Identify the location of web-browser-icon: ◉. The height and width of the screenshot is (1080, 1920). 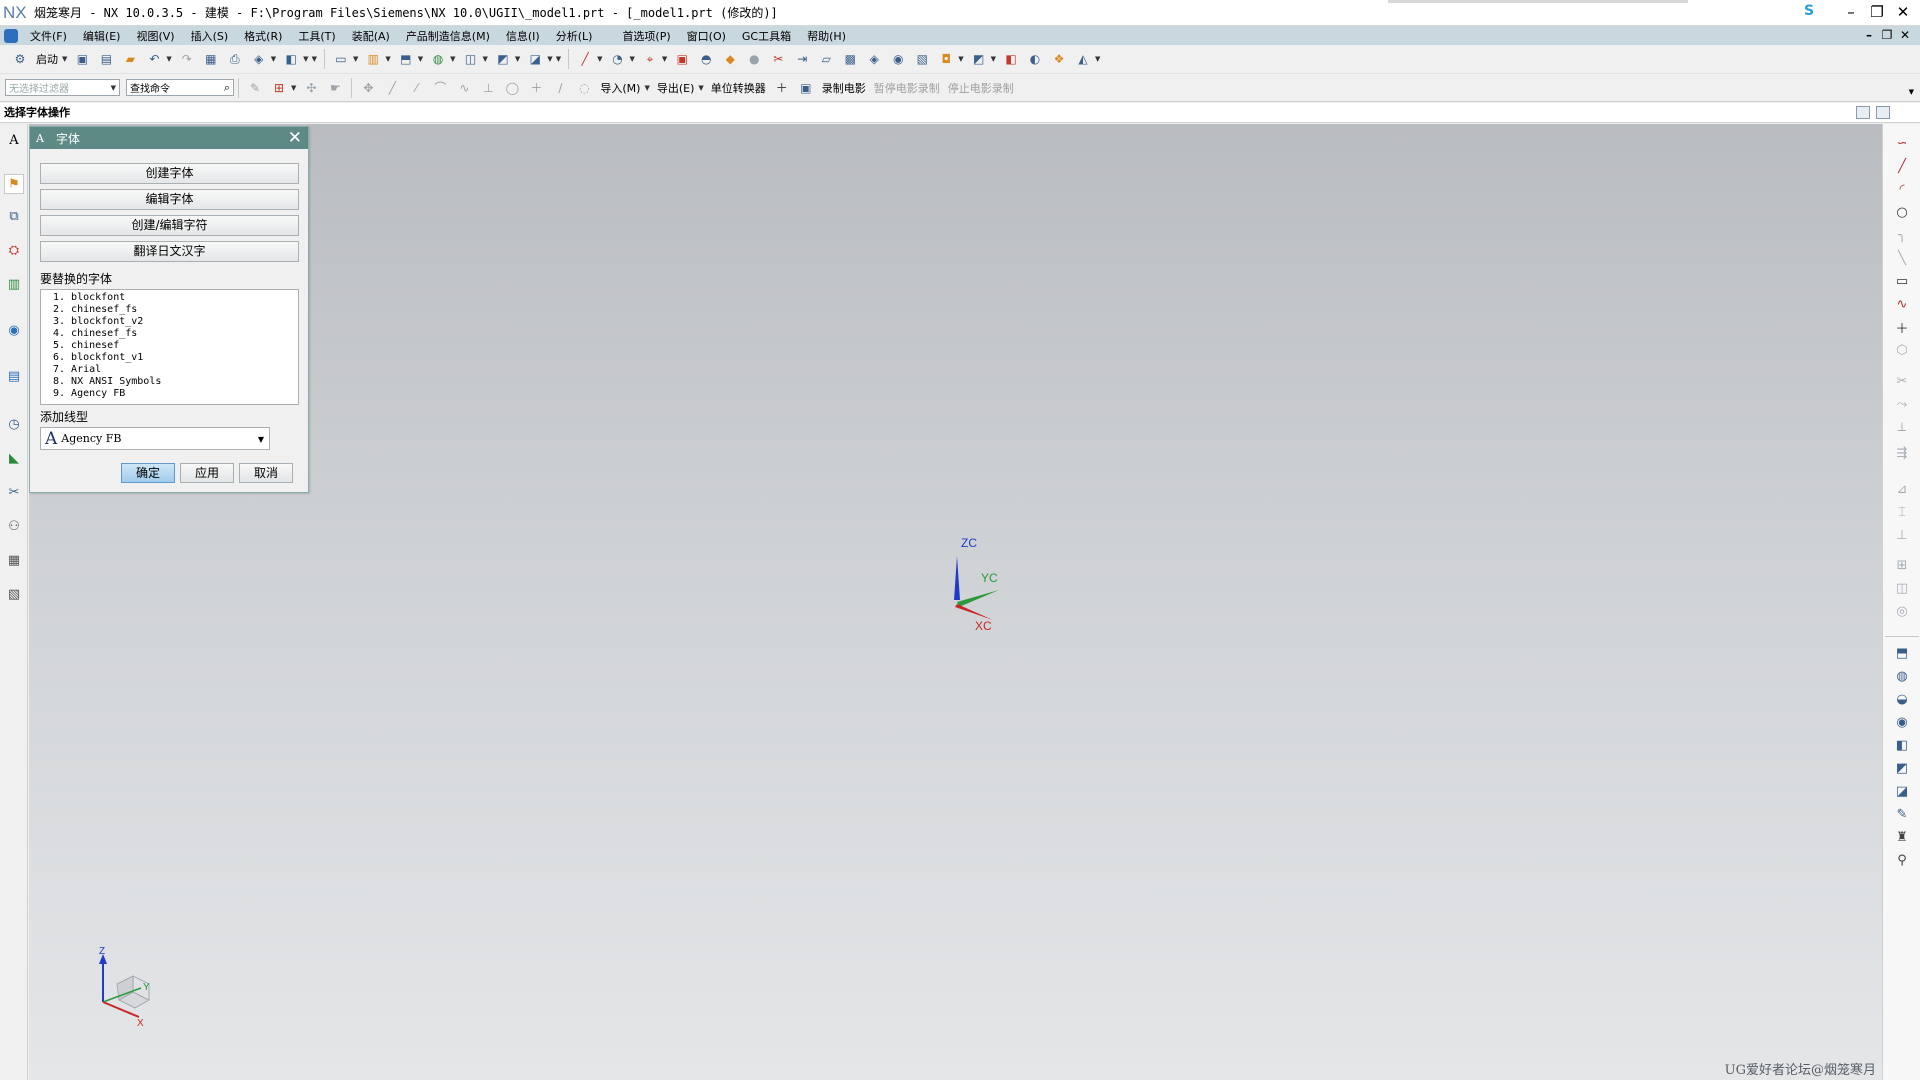
(14, 330).